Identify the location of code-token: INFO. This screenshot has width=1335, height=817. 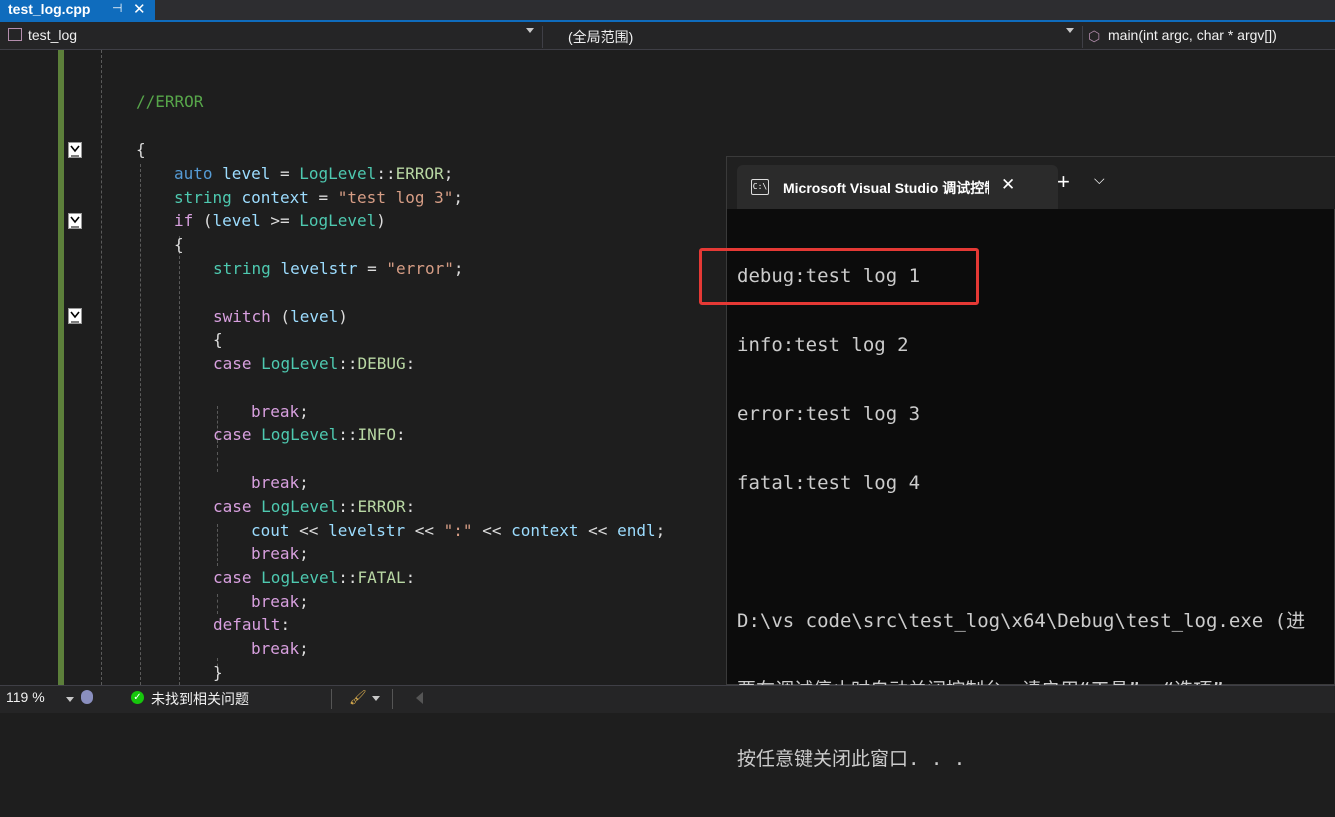
(377, 434).